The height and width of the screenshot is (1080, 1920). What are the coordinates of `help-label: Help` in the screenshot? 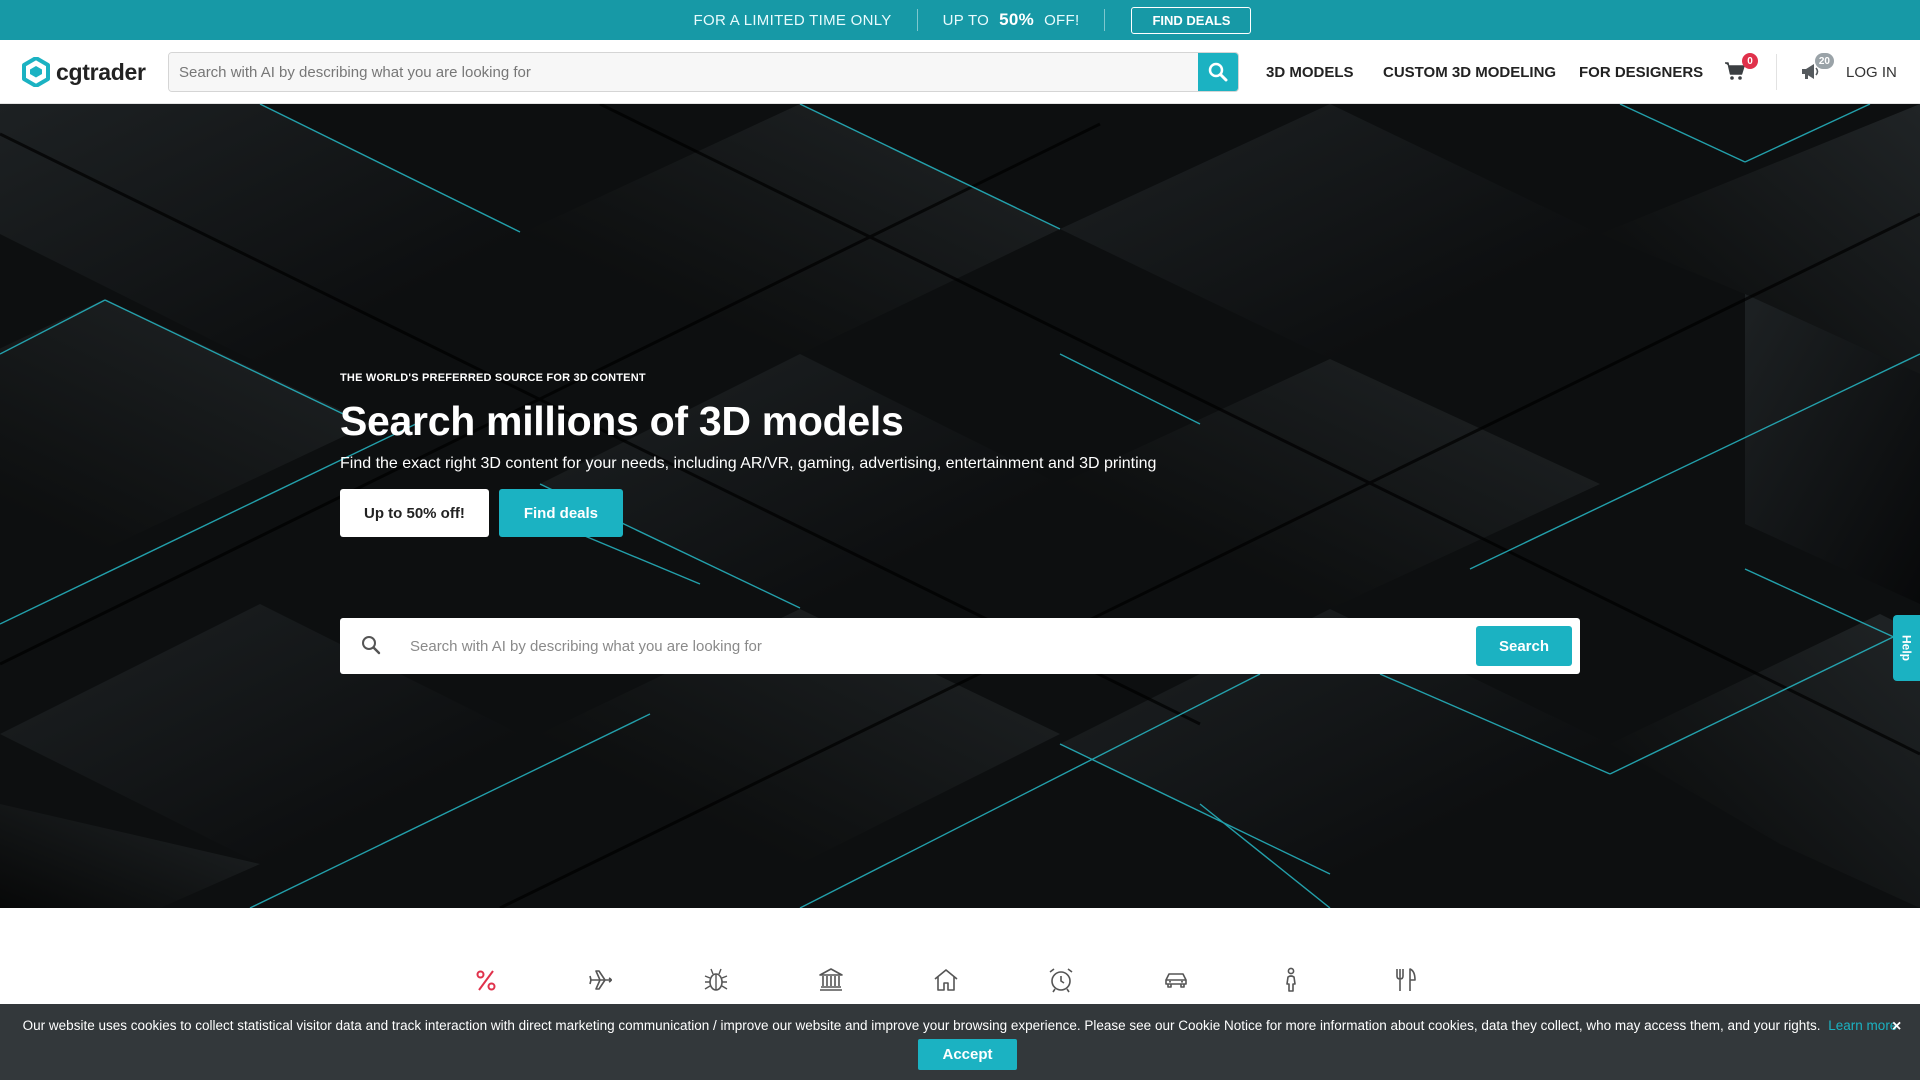 It's located at (1906, 647).